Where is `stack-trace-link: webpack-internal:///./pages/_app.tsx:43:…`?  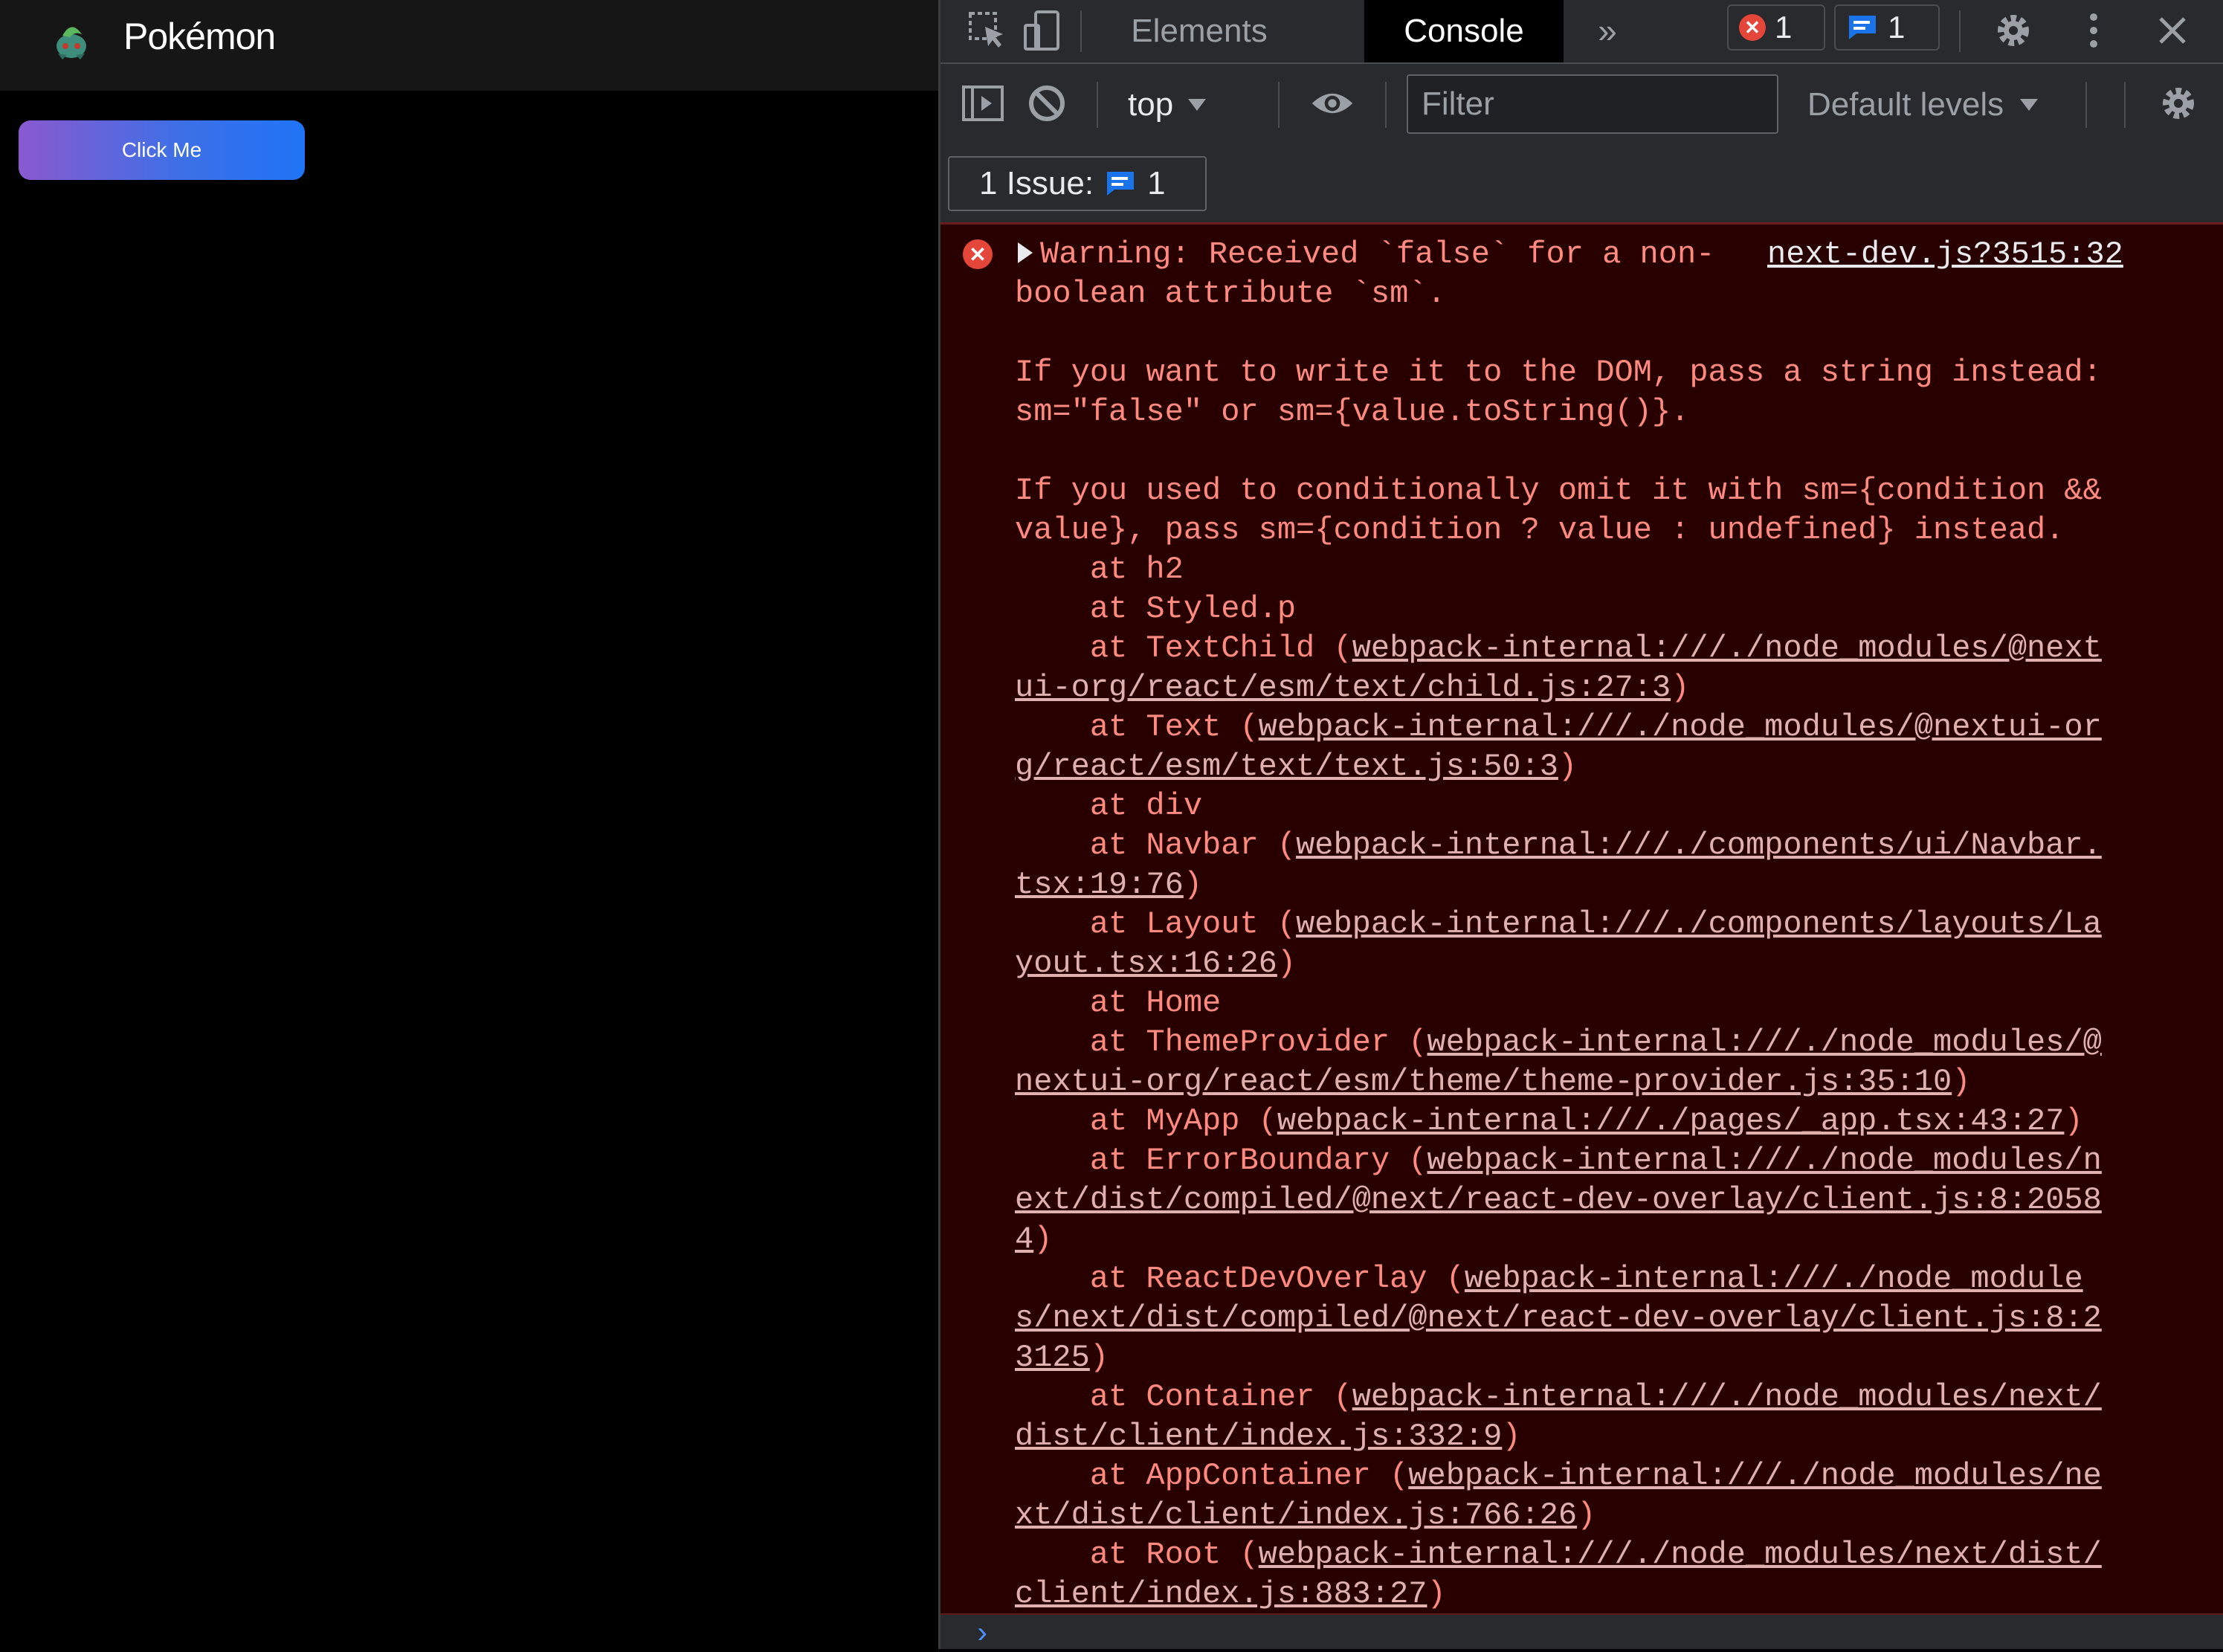 stack-trace-link: webpack-internal:///./pages/_app.tsx:43:… is located at coordinates (1671, 1121).